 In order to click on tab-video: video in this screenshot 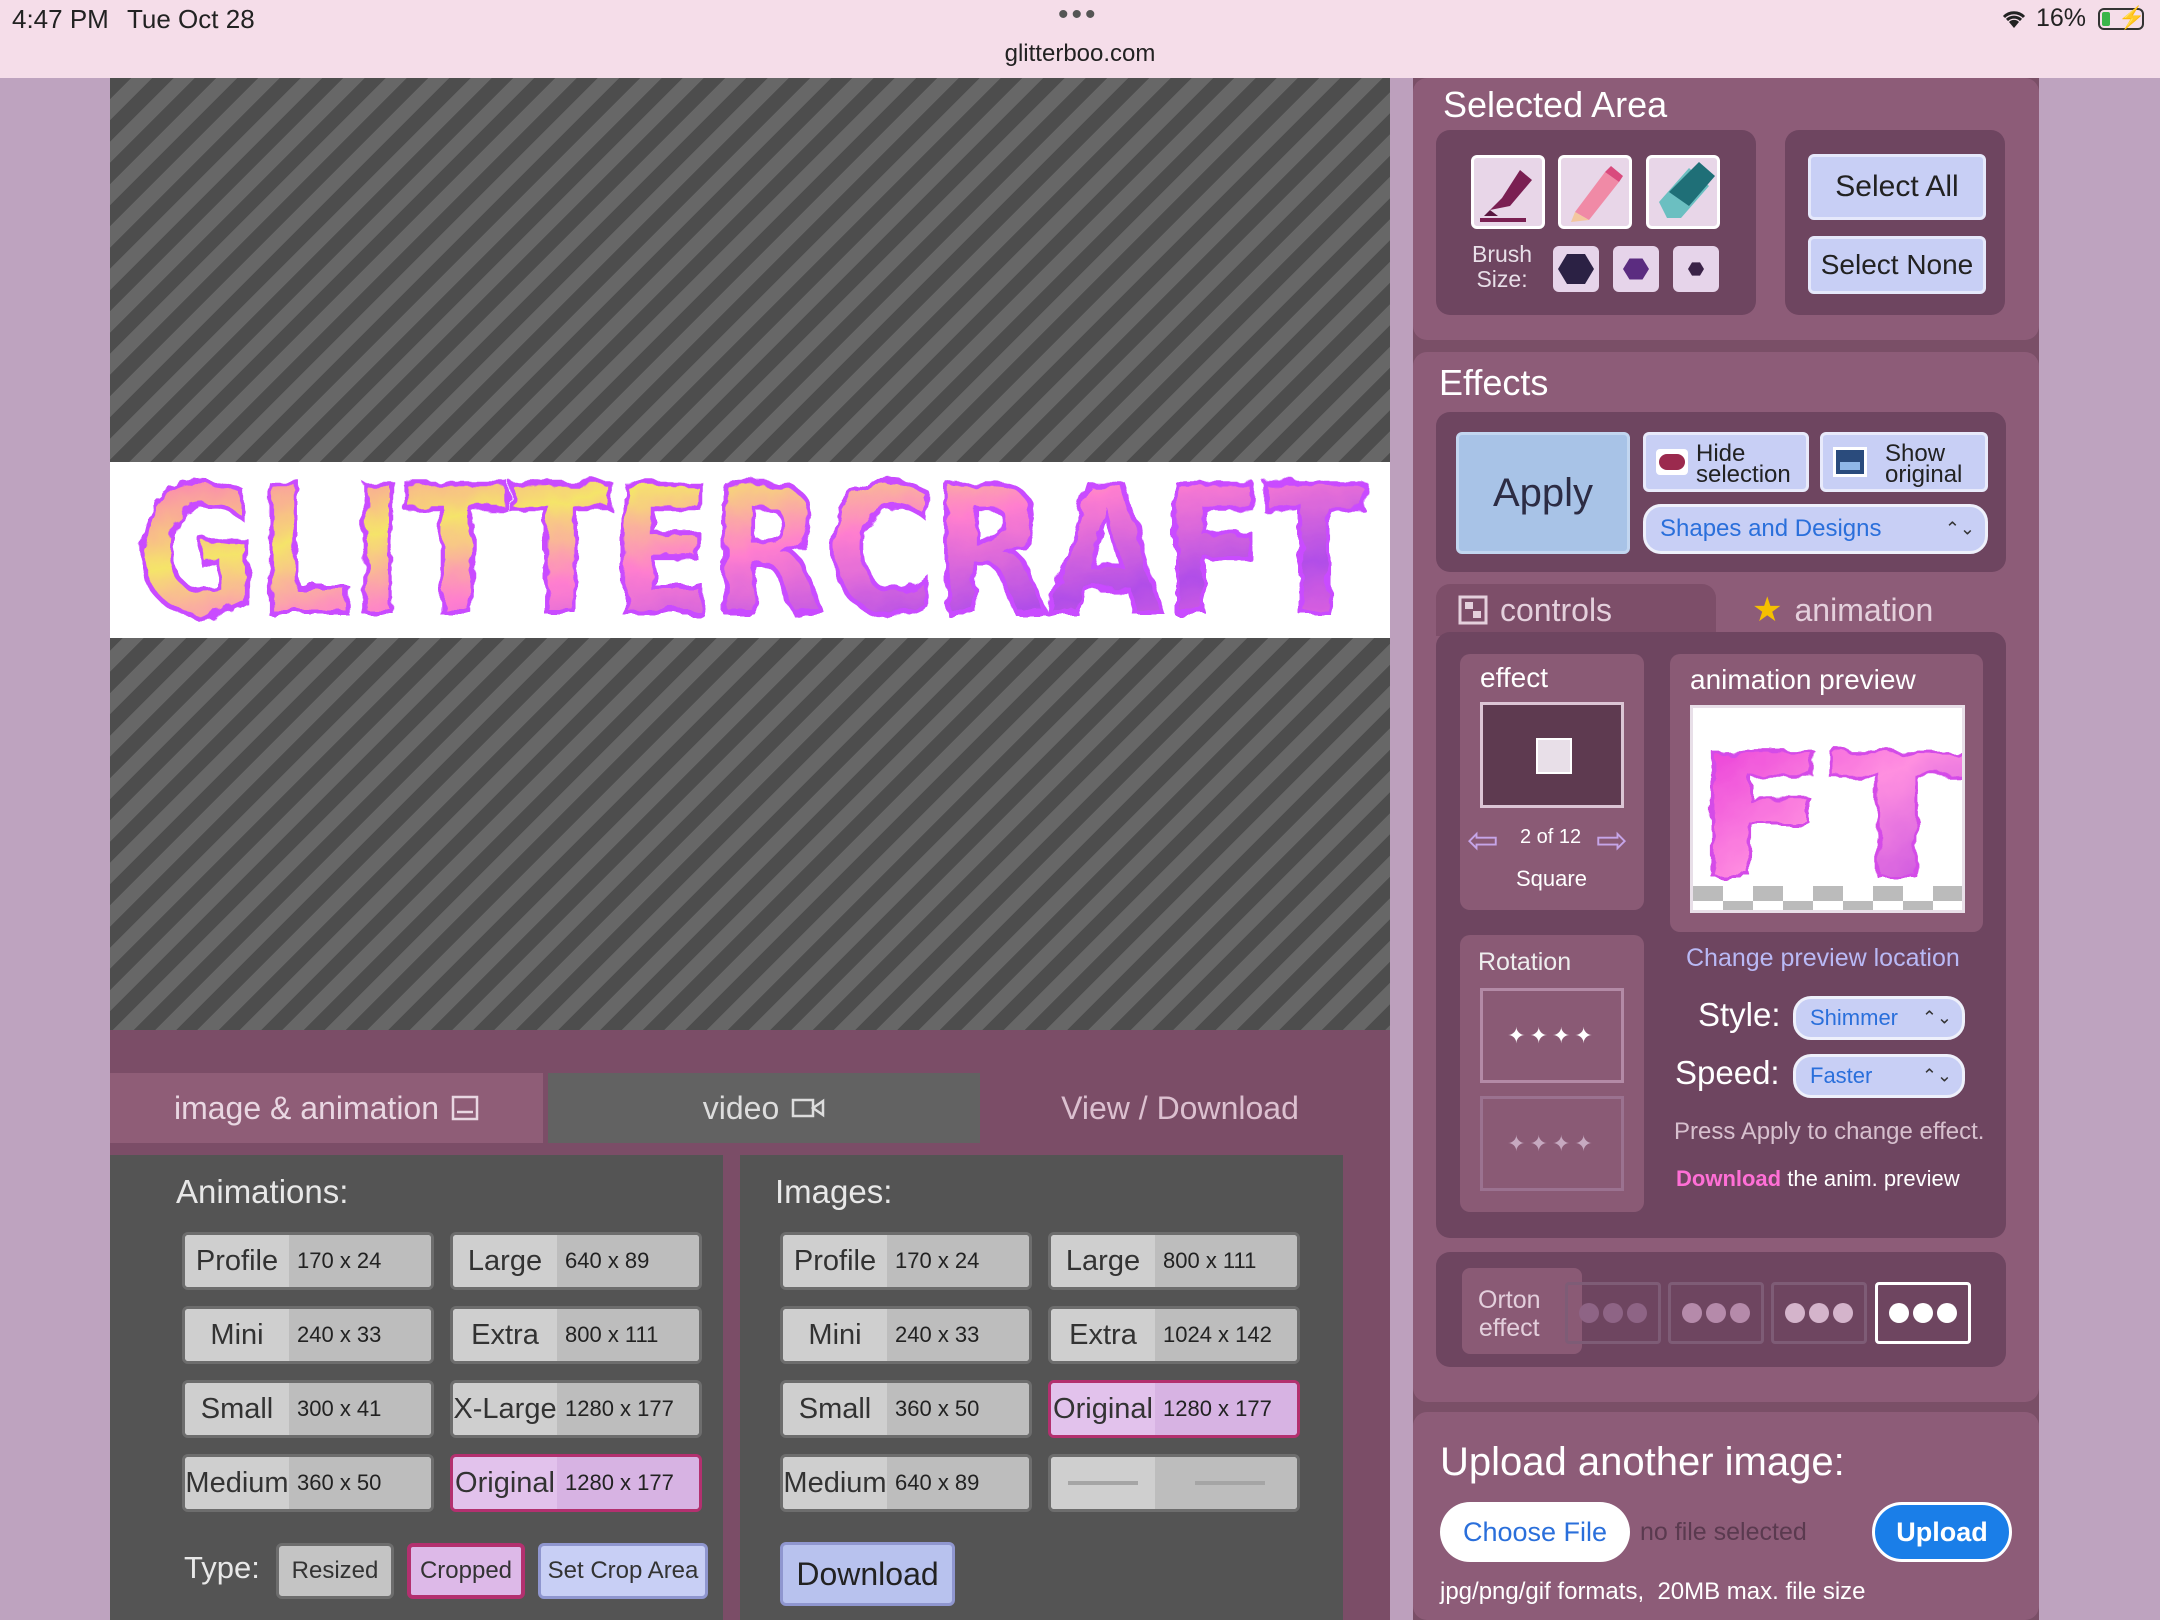, I will do `click(764, 1108)`.